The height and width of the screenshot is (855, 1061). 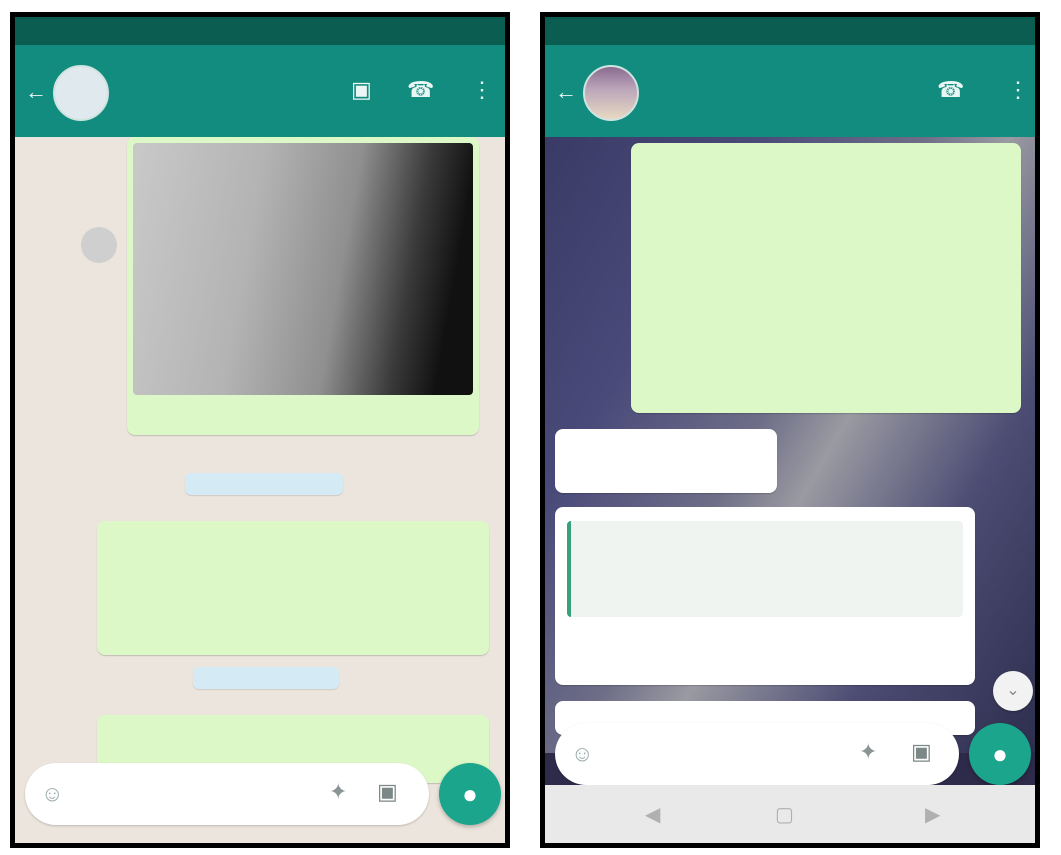 I want to click on message-image, so click(x=303, y=269).